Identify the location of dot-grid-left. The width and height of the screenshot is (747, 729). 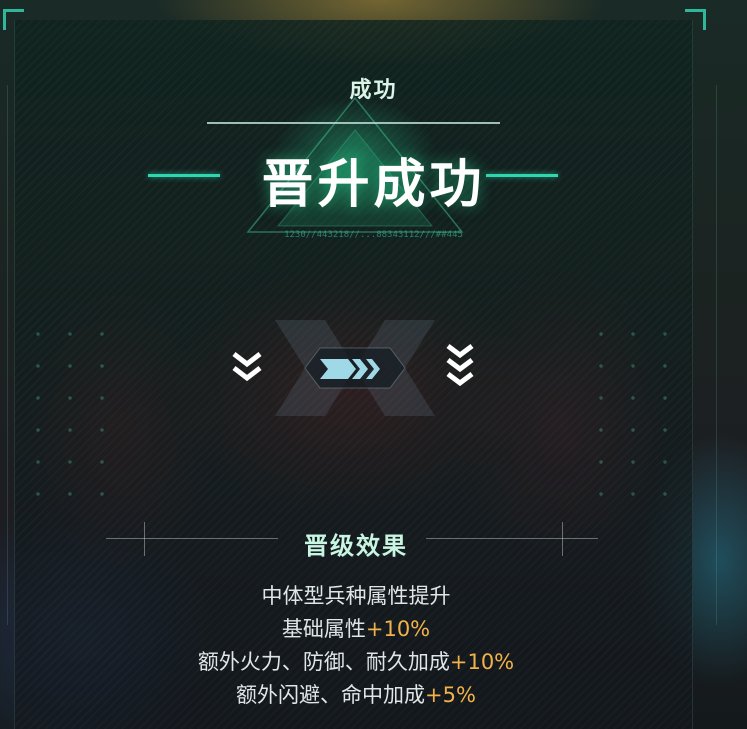
(77, 413).